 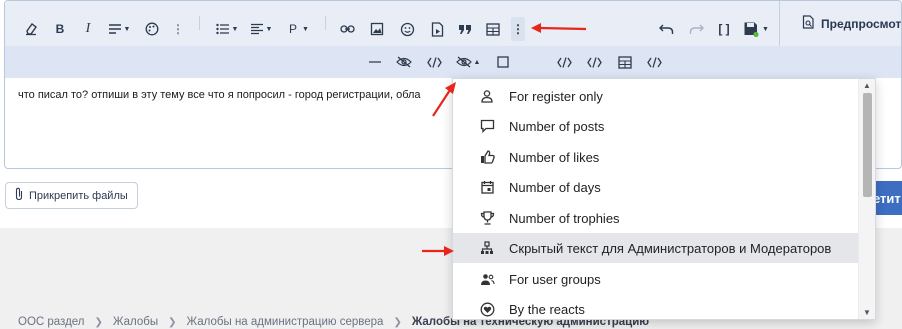 I want to click on scroll-down-icon: ▼, so click(x=867, y=312).